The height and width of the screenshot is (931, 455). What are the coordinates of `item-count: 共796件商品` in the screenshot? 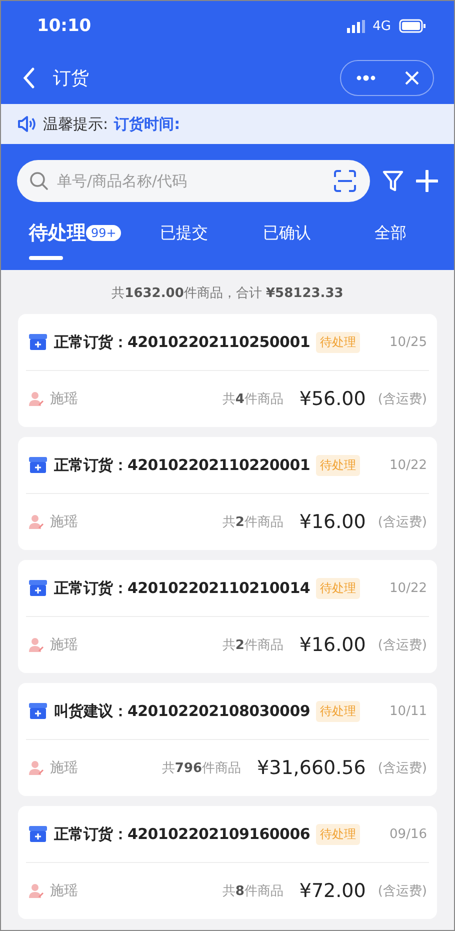 It's located at (202, 768).